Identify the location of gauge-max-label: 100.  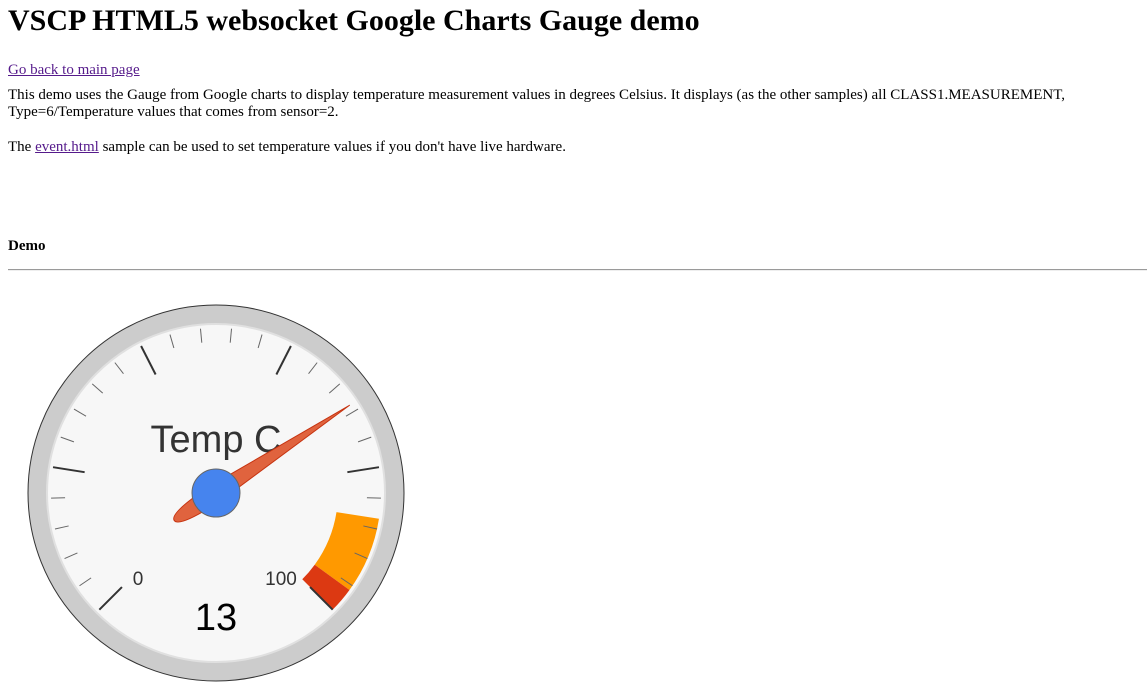
(281, 579).